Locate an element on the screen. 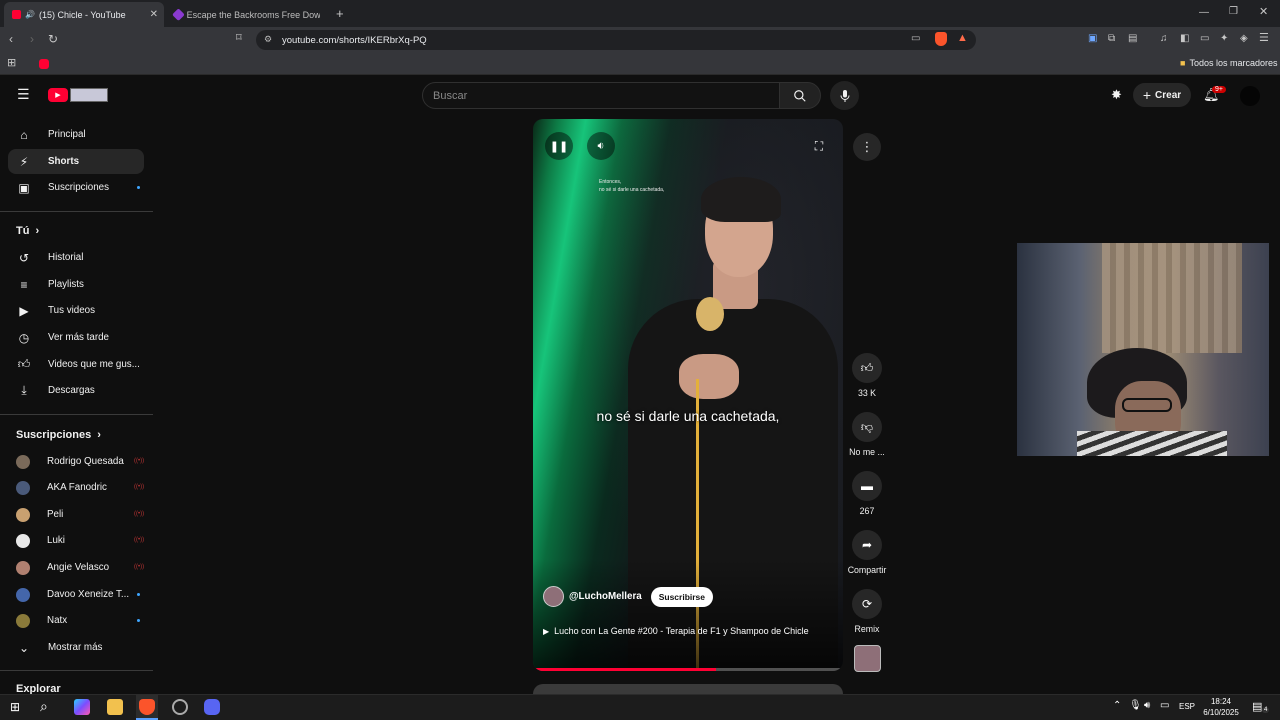 This screenshot has height=720, width=1280. reload-icon: ↻ is located at coordinates (53, 39).